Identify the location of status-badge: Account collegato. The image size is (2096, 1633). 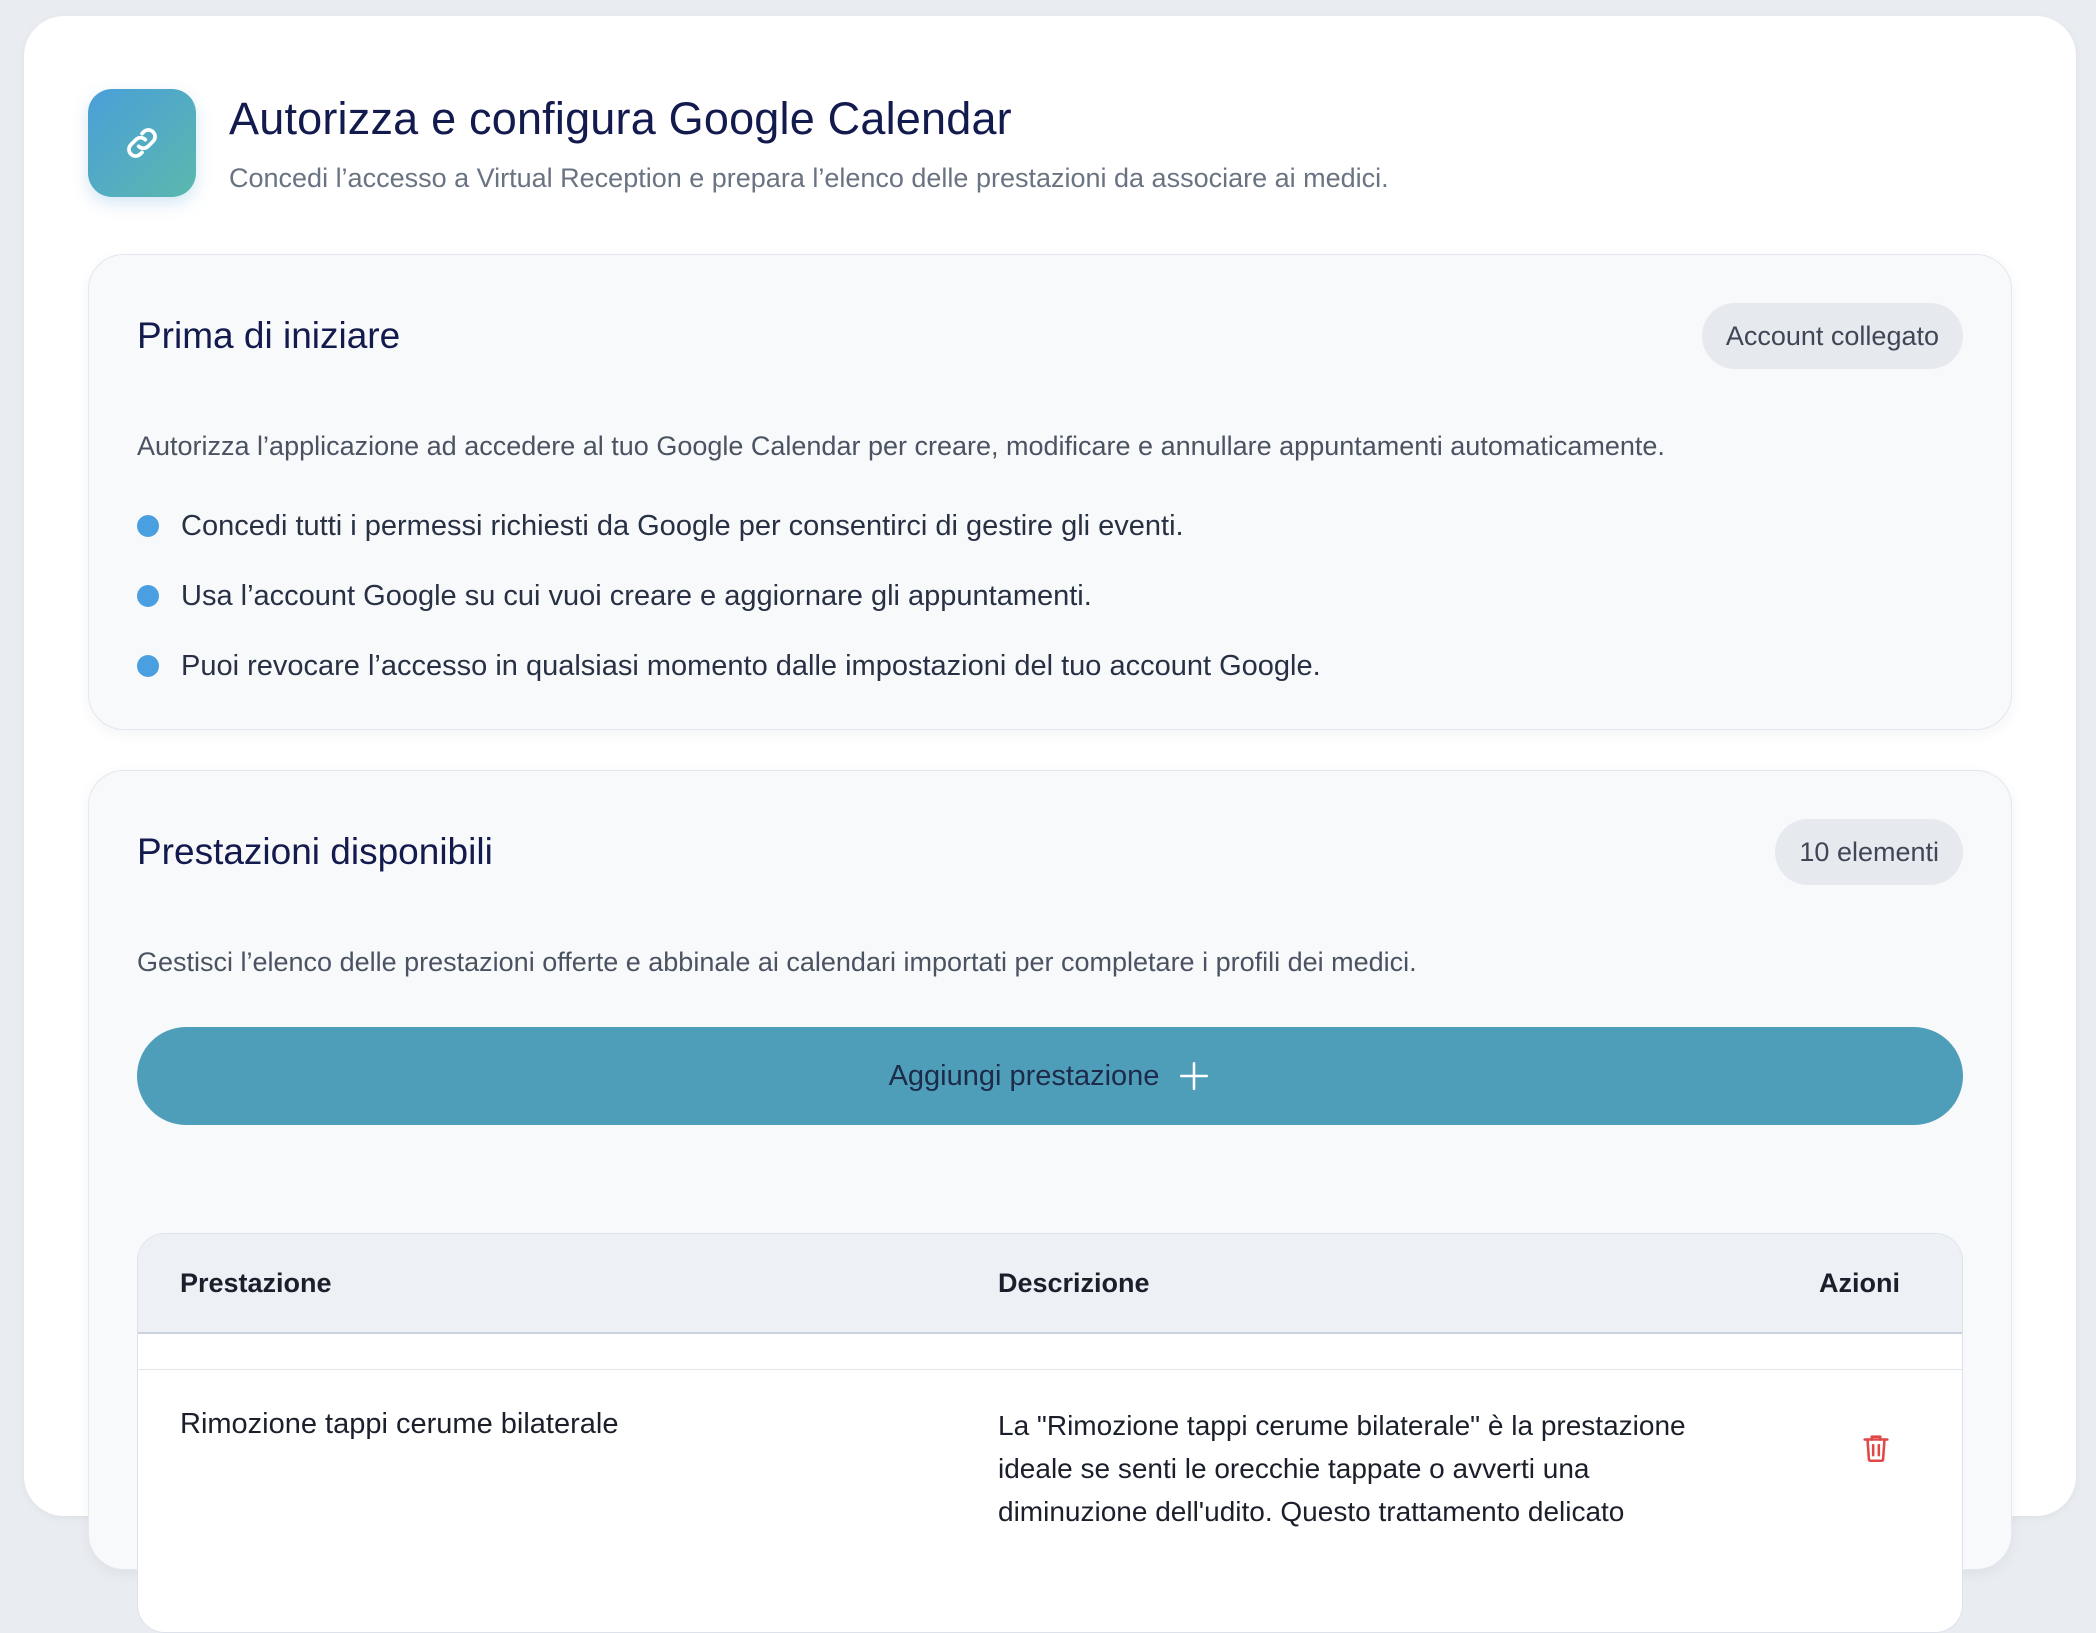
(1832, 336).